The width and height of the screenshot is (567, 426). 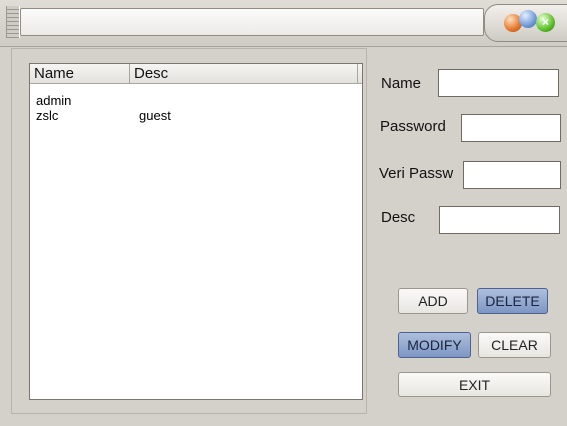 I want to click on window-title, so click(x=252, y=22).